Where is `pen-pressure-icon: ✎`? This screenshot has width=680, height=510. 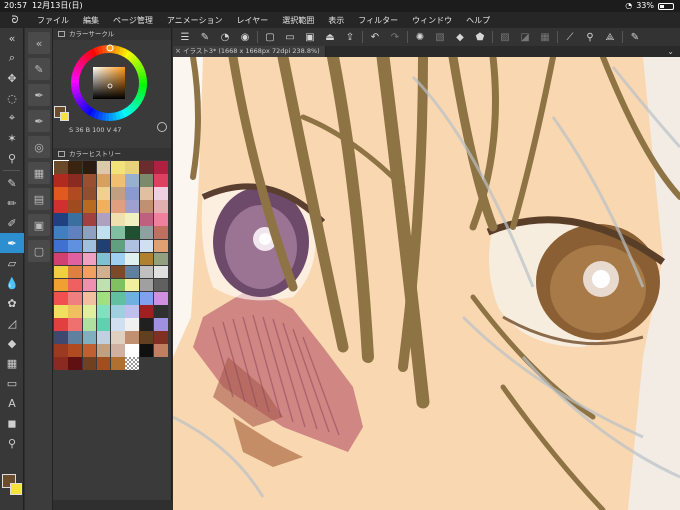
pen-pressure-icon: ✎ is located at coordinates (205, 37).